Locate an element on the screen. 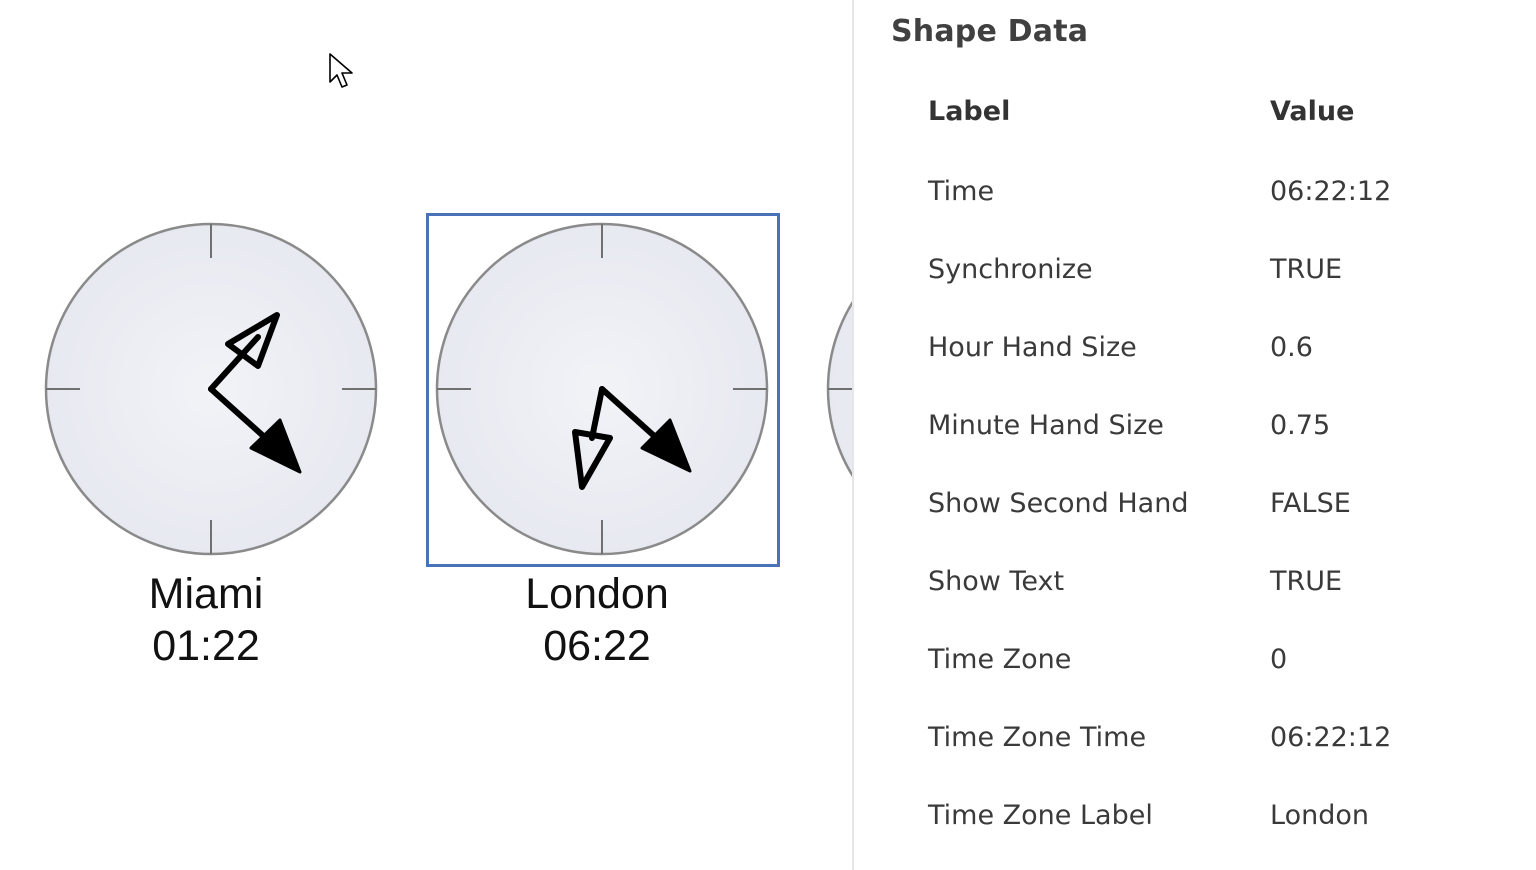 The height and width of the screenshot is (870, 1536). property-value: FALSE is located at coordinates (1310, 503).